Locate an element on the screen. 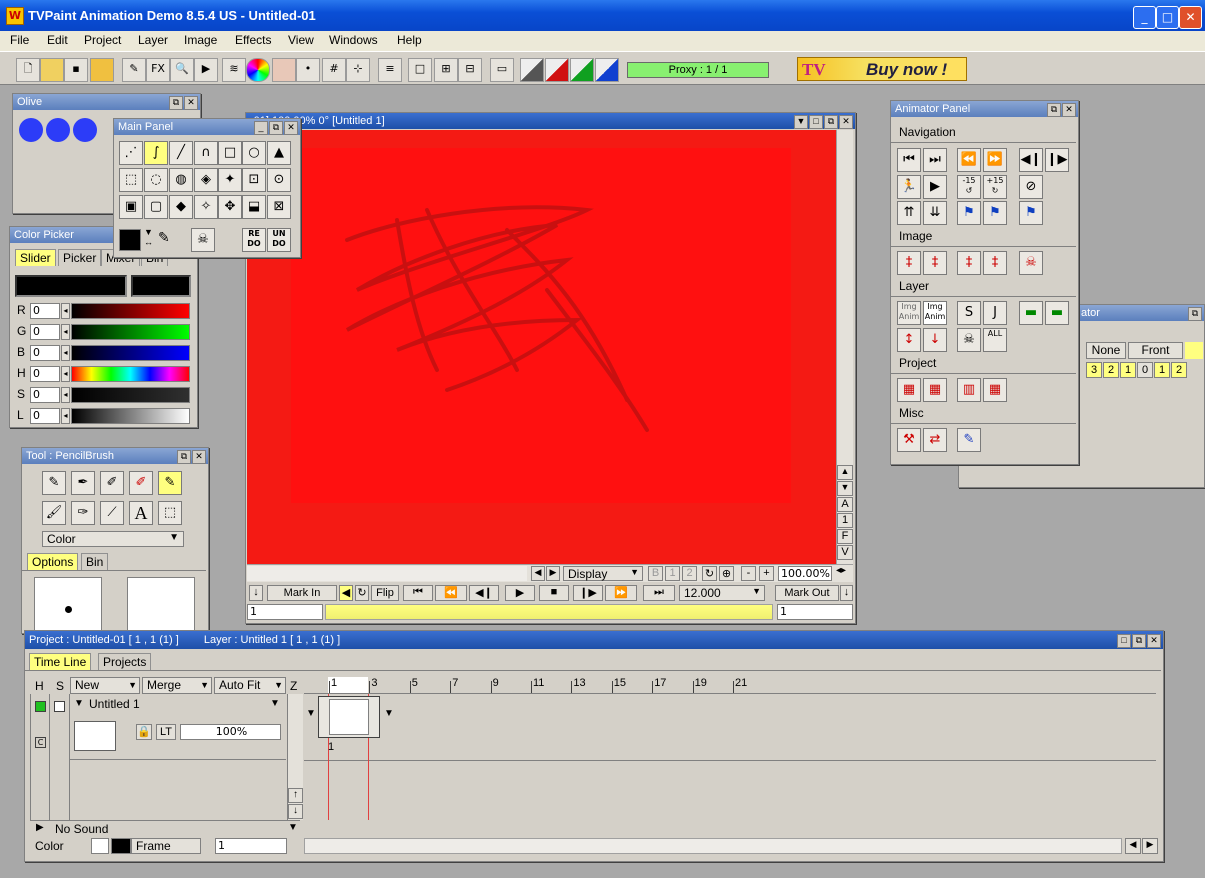 This screenshot has width=1205, height=878. tab-bin: Bin is located at coordinates (95, 561).